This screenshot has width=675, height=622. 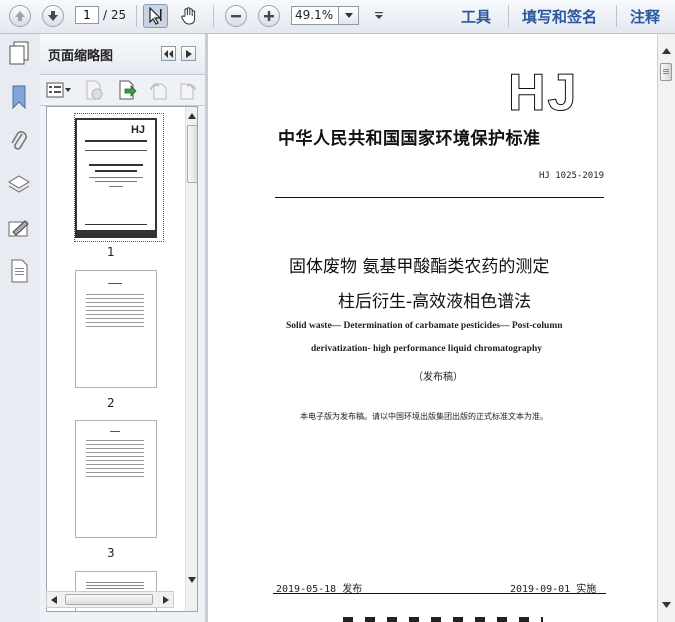 I want to click on rotate-left-button, so click(x=158, y=91).